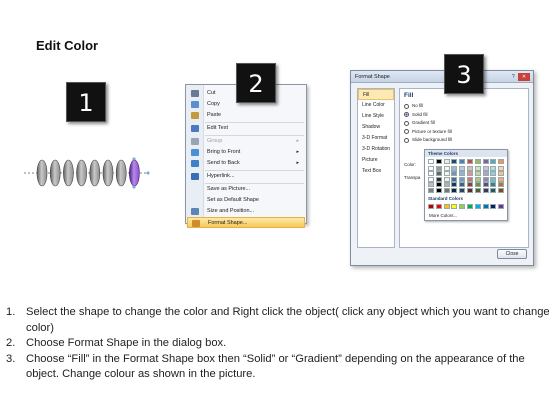 The width and height of the screenshot is (560, 420). Describe the element at coordinates (416, 115) in the screenshot. I see `fill-option-solid-fill: Solid fill` at that location.